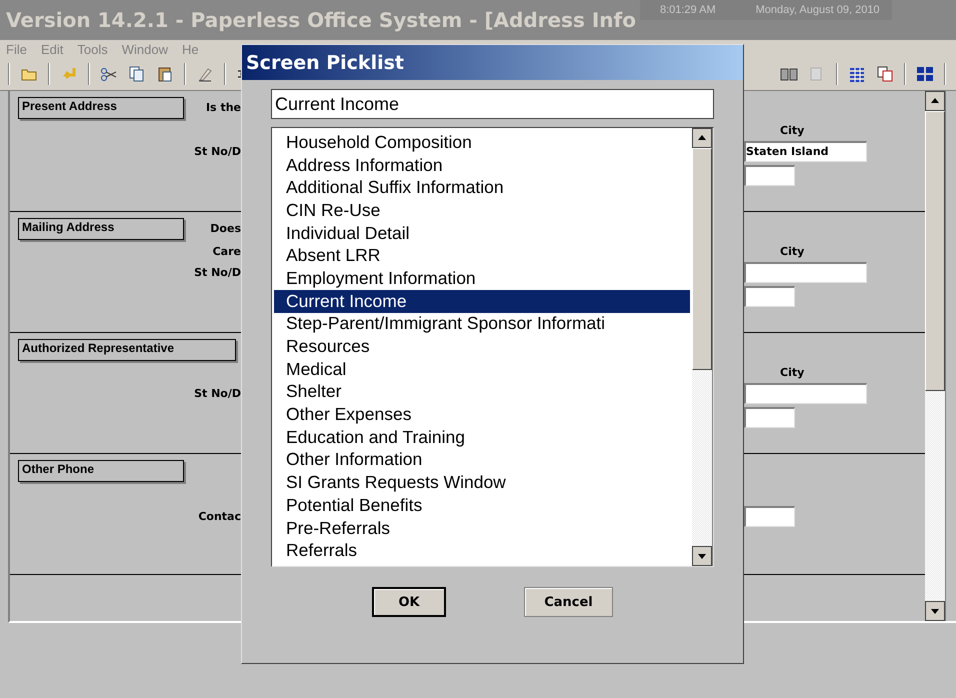 The height and width of the screenshot is (698, 956). I want to click on copy-icon, so click(137, 74).